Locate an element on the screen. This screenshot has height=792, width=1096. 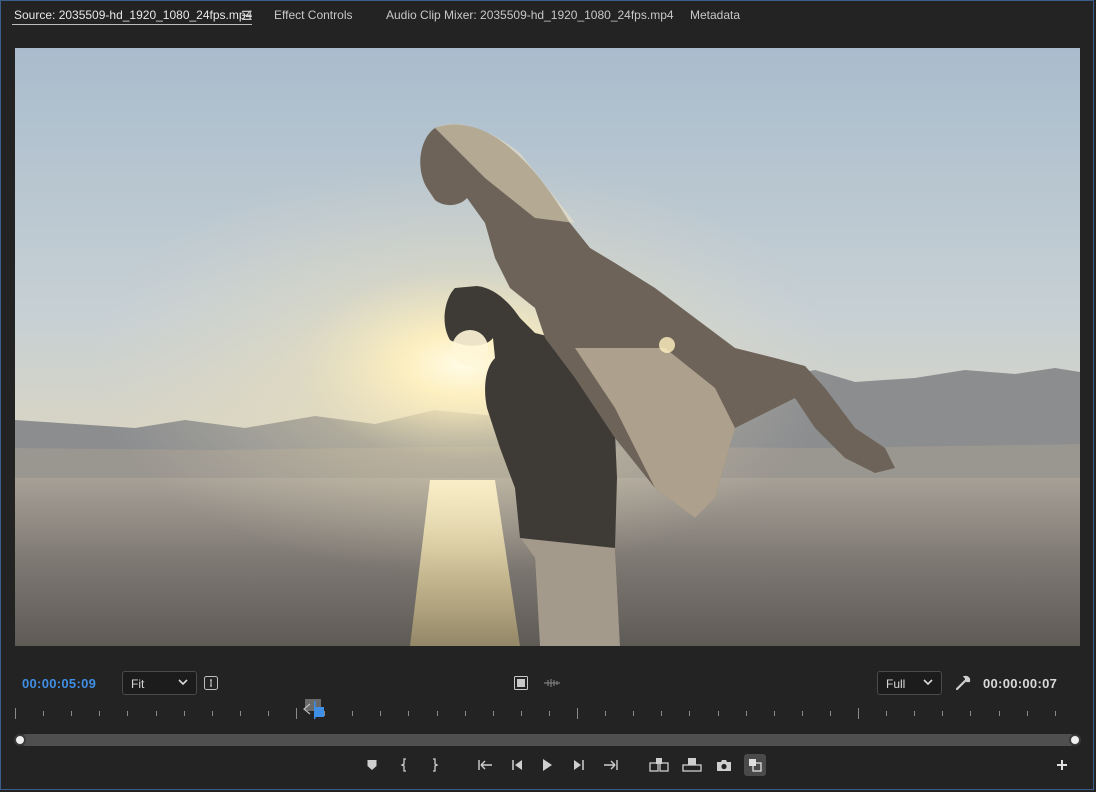
step-forward-button is located at coordinates (579, 765).